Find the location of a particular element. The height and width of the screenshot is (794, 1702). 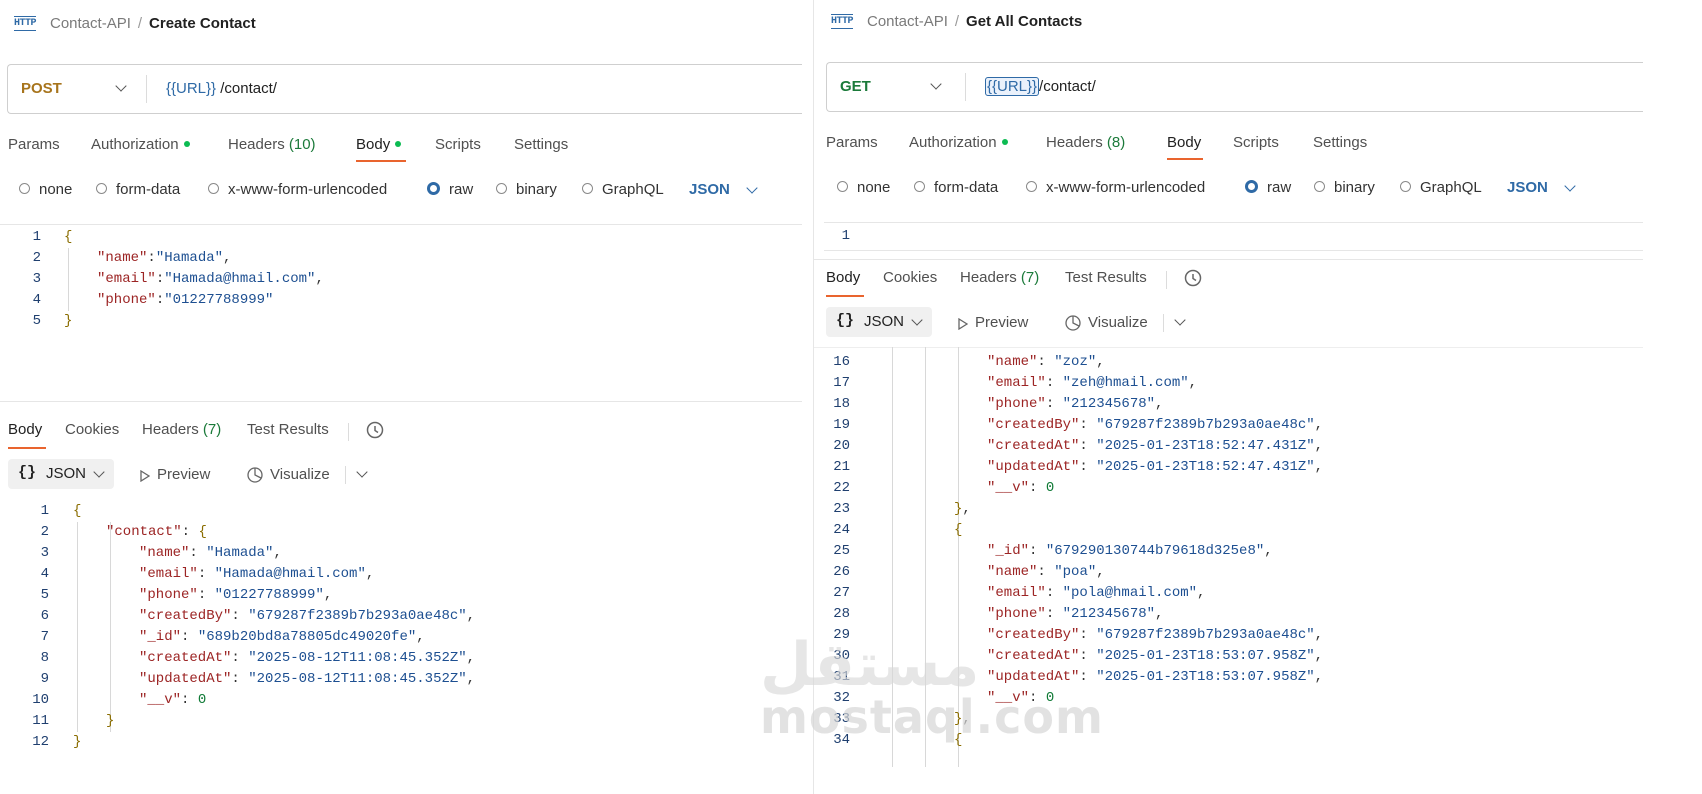

play-icon is located at coordinates (145, 475).